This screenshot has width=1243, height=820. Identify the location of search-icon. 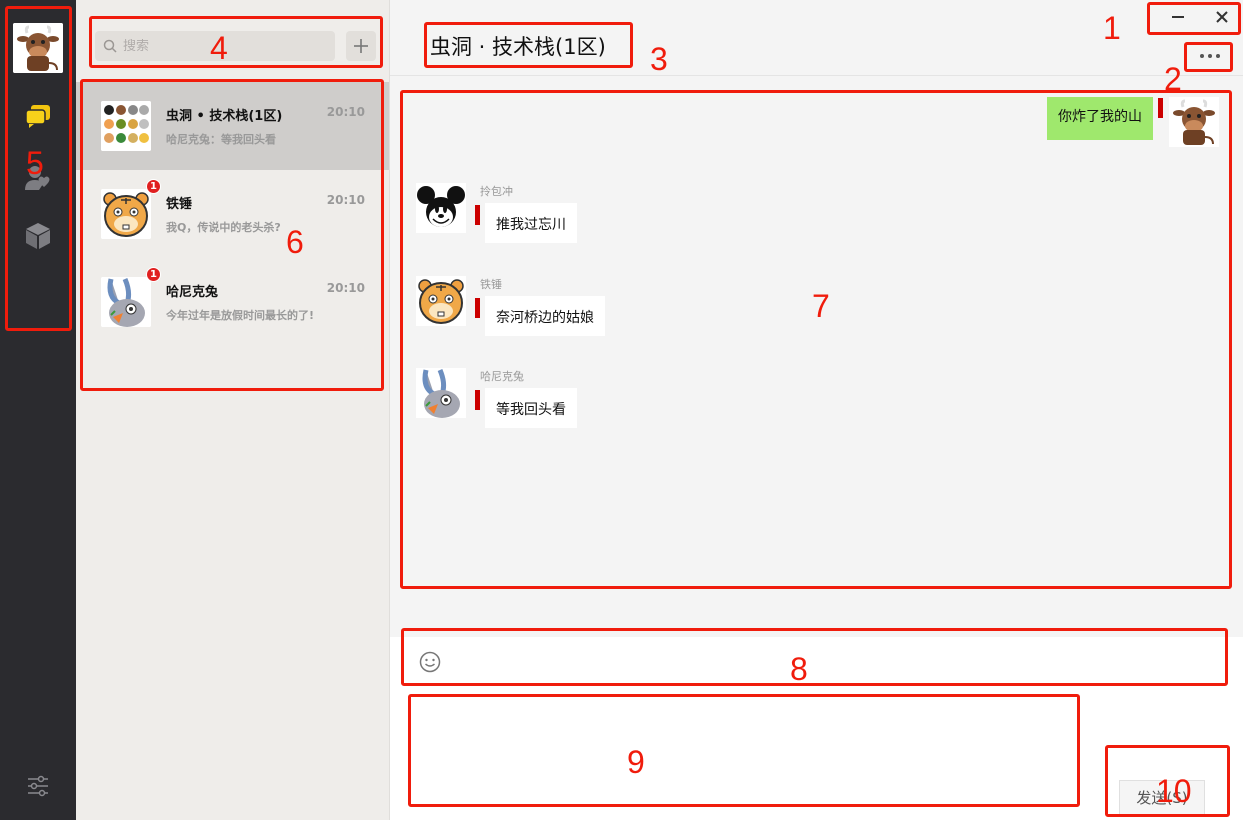
(110, 46).